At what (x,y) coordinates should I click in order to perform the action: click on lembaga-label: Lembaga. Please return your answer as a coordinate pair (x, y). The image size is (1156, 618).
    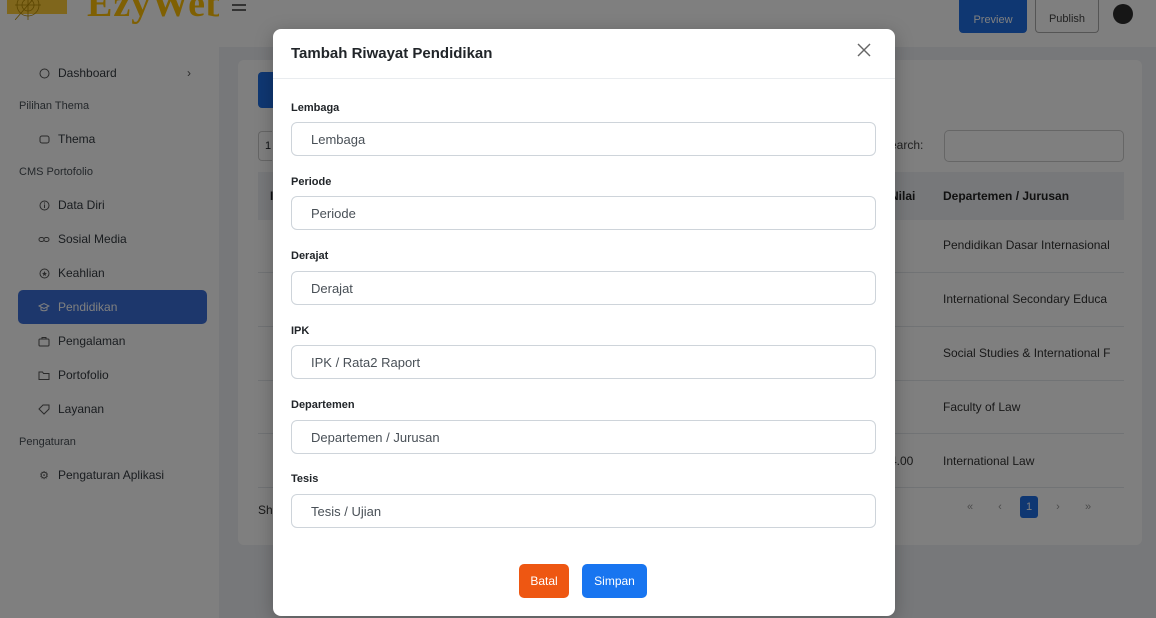
    Looking at the image, I should click on (315, 108).